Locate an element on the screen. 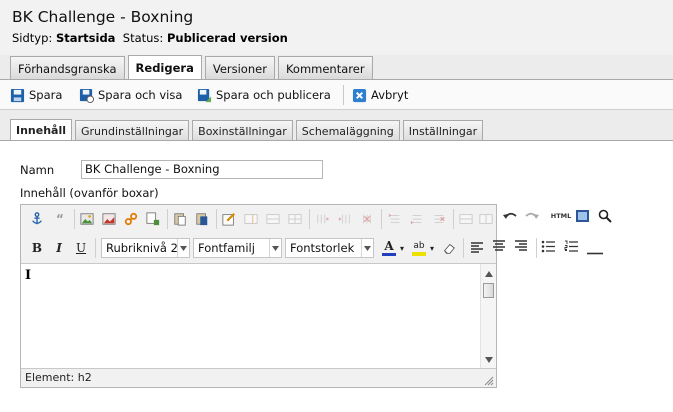 This screenshot has width=673, height=412. content-label: Innehåll (ovanför boxar) is located at coordinates (89, 193).